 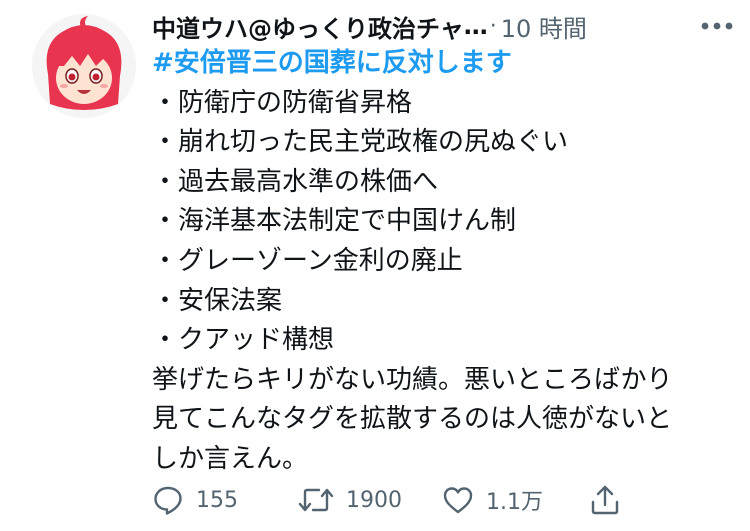 I want to click on list-item: ・クアッド構想, so click(x=243, y=340).